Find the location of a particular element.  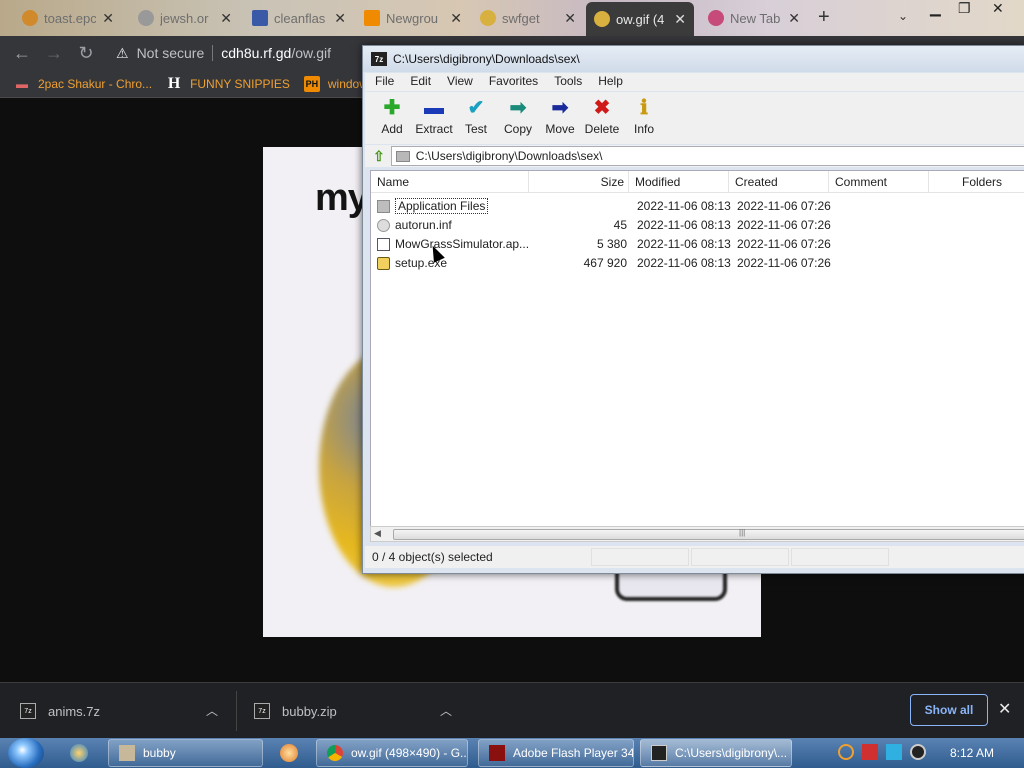

tab-new-tab: New Tab ✕ is located at coordinates (754, 18).